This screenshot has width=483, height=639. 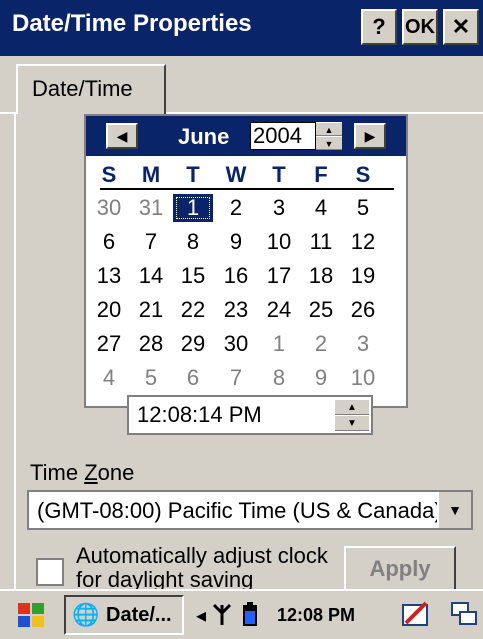 I want to click on tab-date-time: Date/Time, so click(x=91, y=89).